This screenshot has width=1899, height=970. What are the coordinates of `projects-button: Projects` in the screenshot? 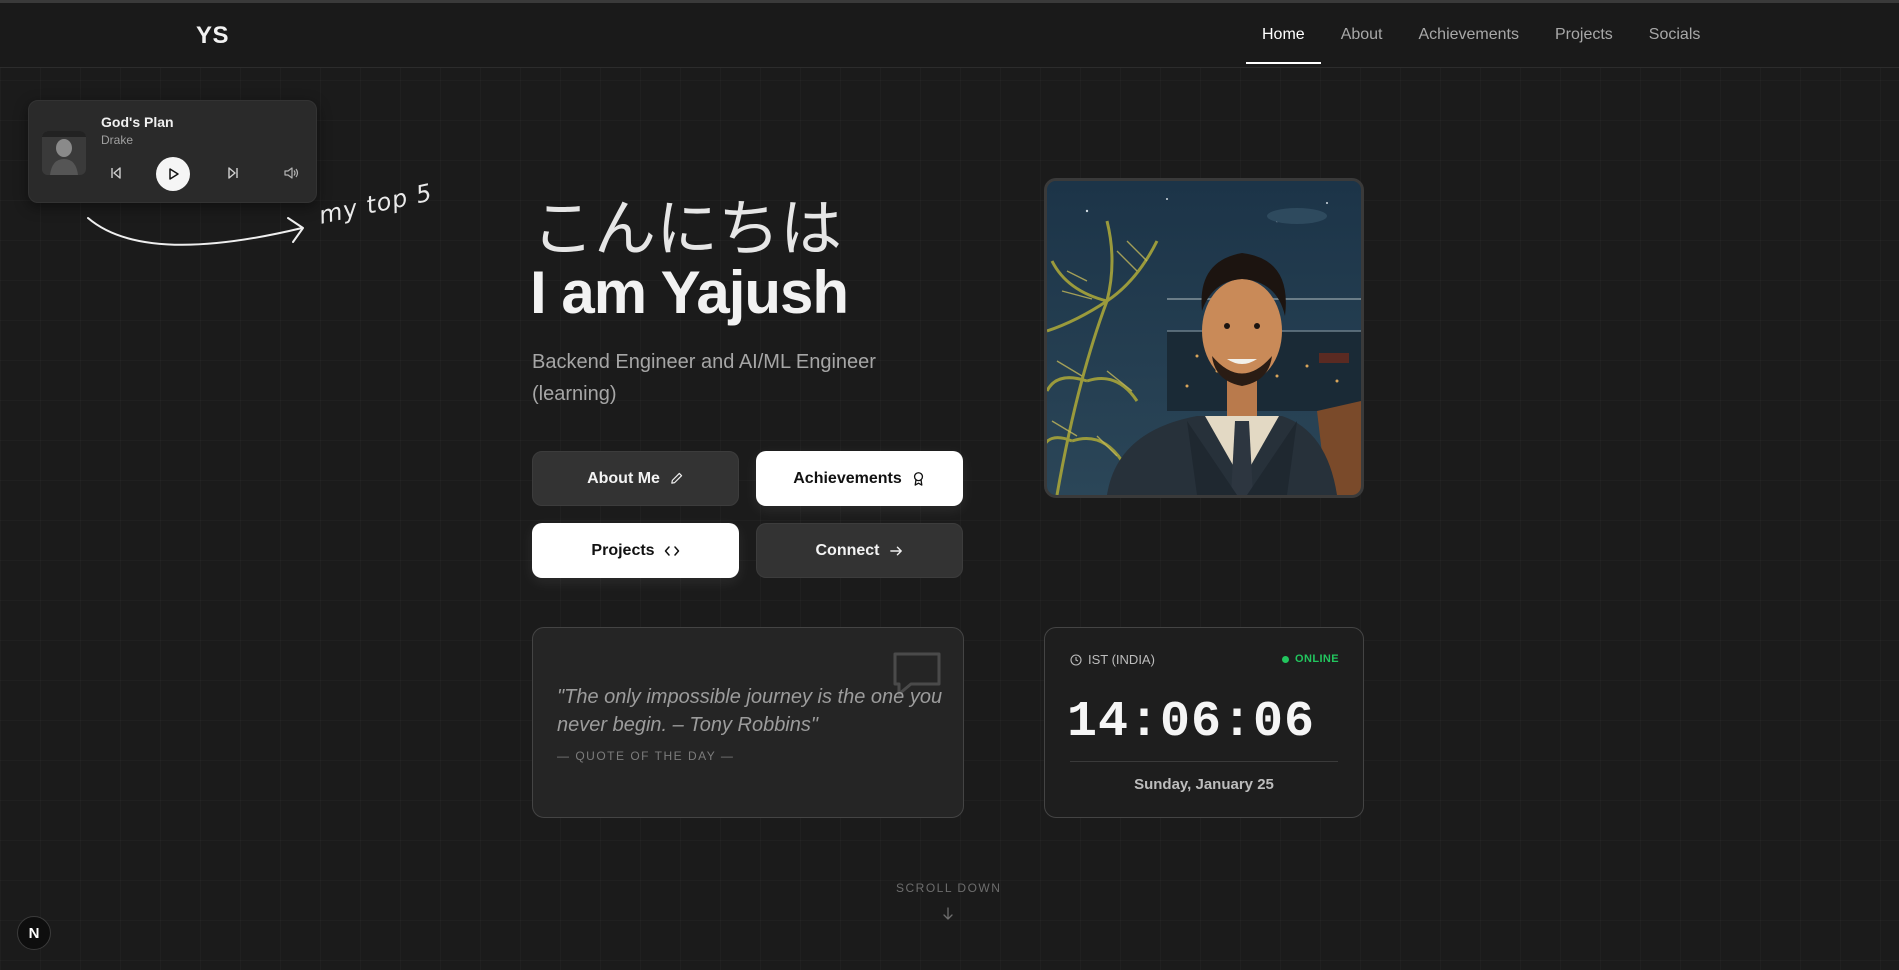 It's located at (635, 550).